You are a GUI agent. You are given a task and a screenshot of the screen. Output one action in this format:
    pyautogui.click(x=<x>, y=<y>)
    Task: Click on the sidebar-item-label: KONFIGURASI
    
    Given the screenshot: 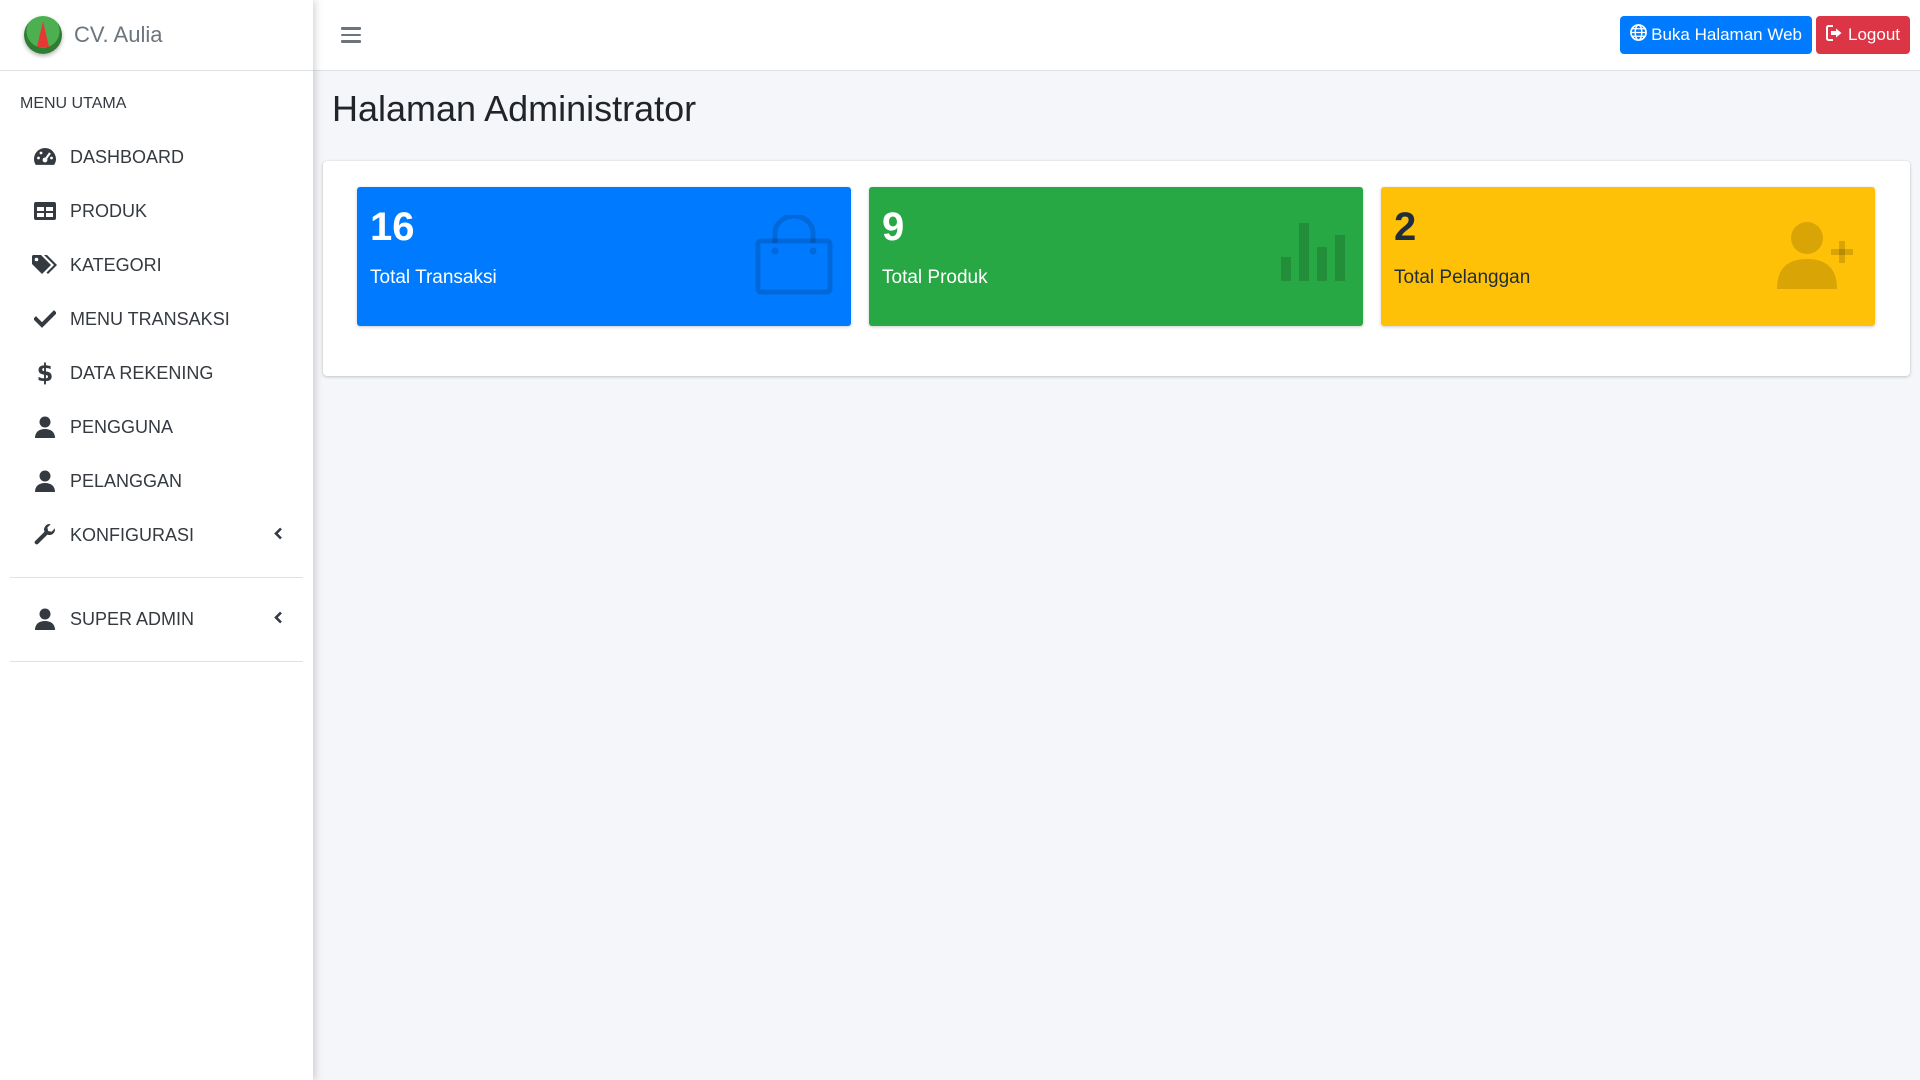 What is the action you would take?
    pyautogui.click(x=132, y=534)
    